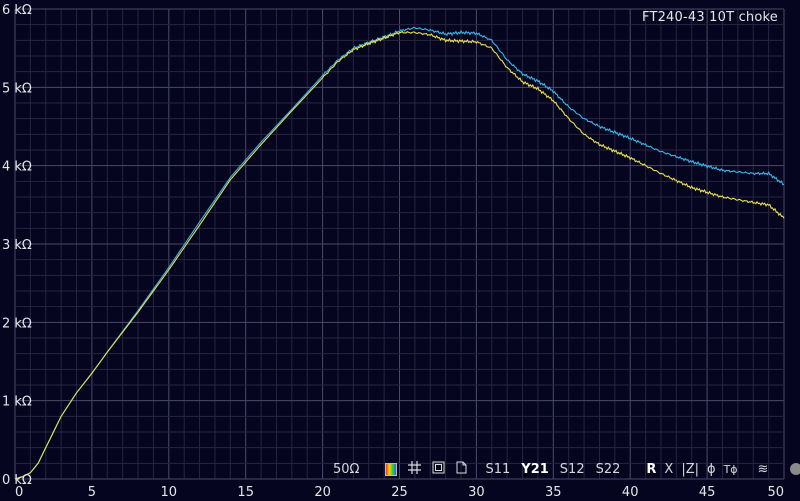 This screenshot has height=501, width=800. Describe the element at coordinates (17, 88) in the screenshot. I see `y-tick-label: 5 kΩ` at that location.